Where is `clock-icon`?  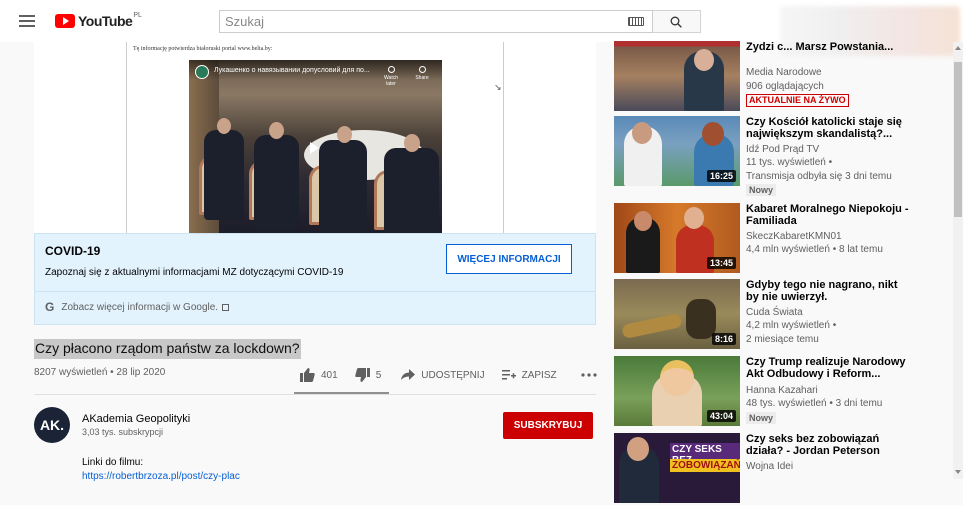 clock-icon is located at coordinates (391, 69).